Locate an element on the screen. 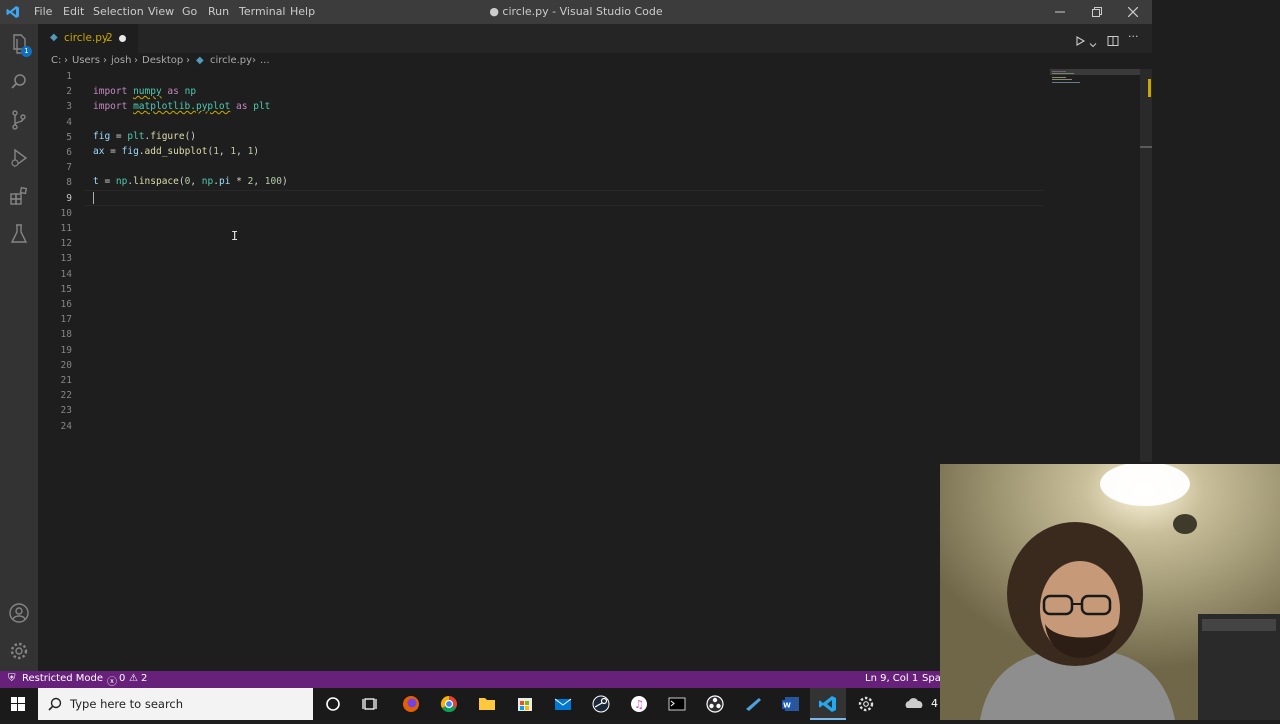  vscode-logo-icon is located at coordinates (13, 12).